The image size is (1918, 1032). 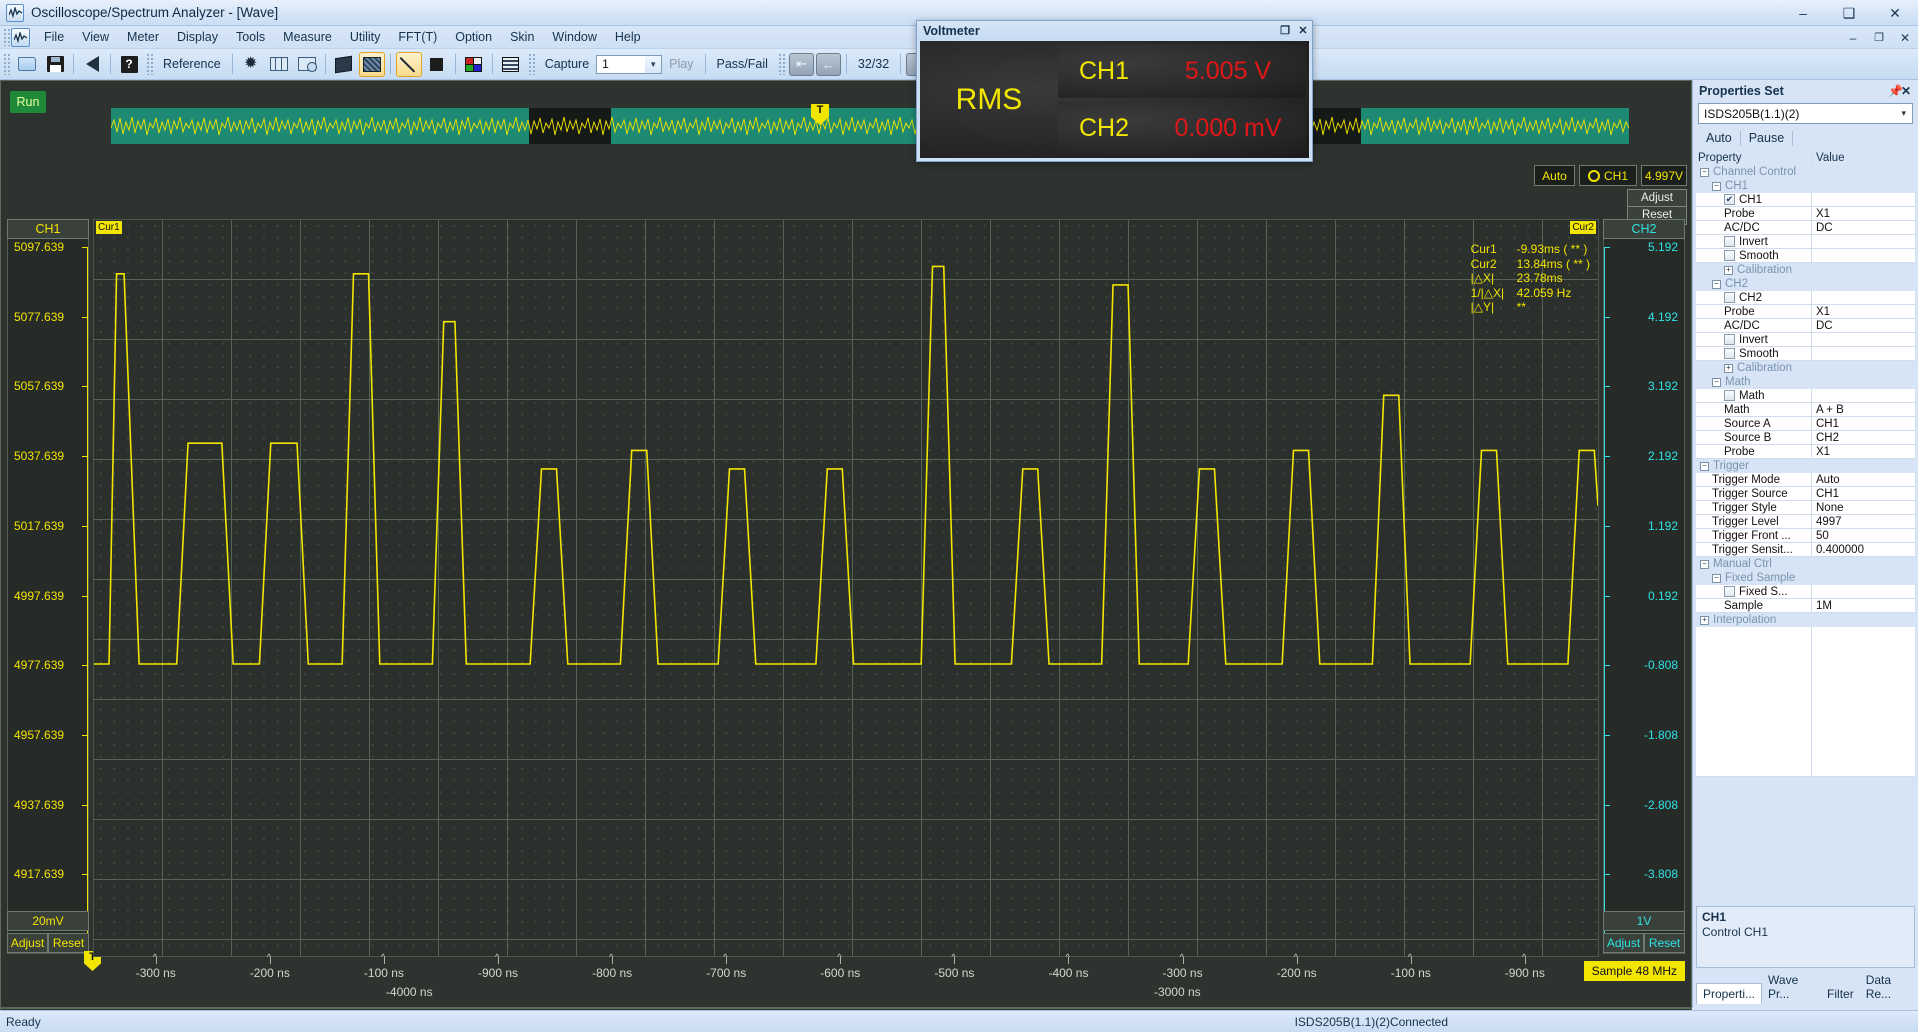 What do you see at coordinates (251, 64) in the screenshot?
I see `autoset-icon: ✹` at bounding box center [251, 64].